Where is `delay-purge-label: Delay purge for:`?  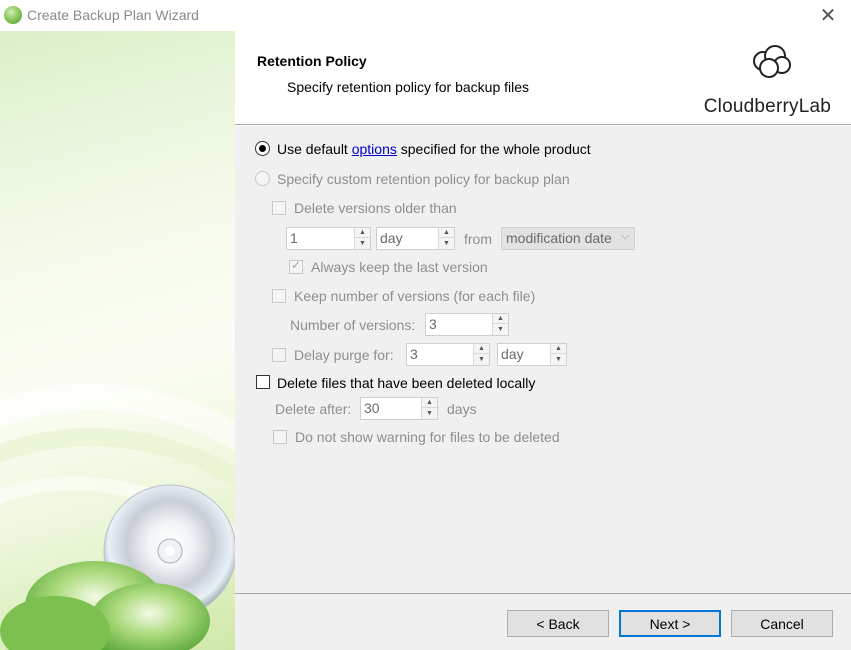
delay-purge-label: Delay purge for: is located at coordinates (344, 355).